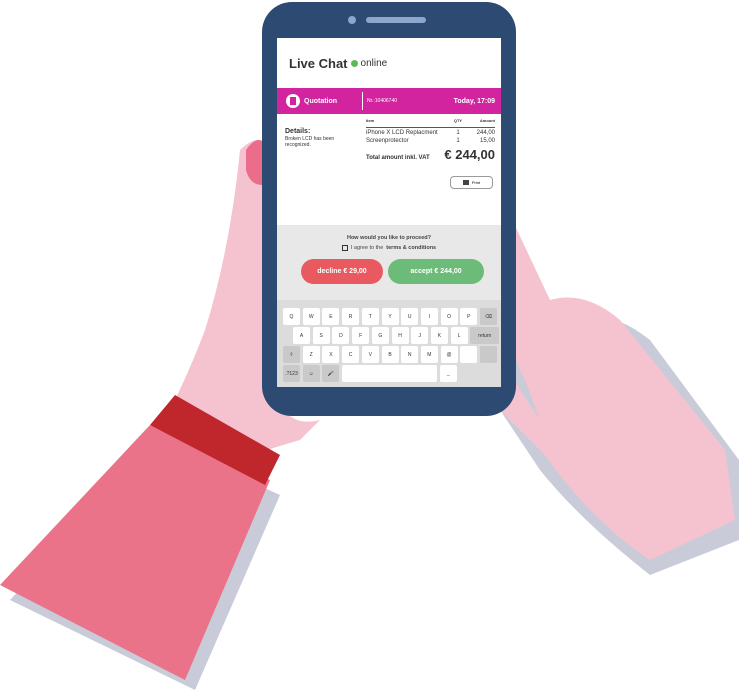 The width and height of the screenshot is (739, 691). What do you see at coordinates (485, 335) in the screenshot?
I see `key-return: return` at bounding box center [485, 335].